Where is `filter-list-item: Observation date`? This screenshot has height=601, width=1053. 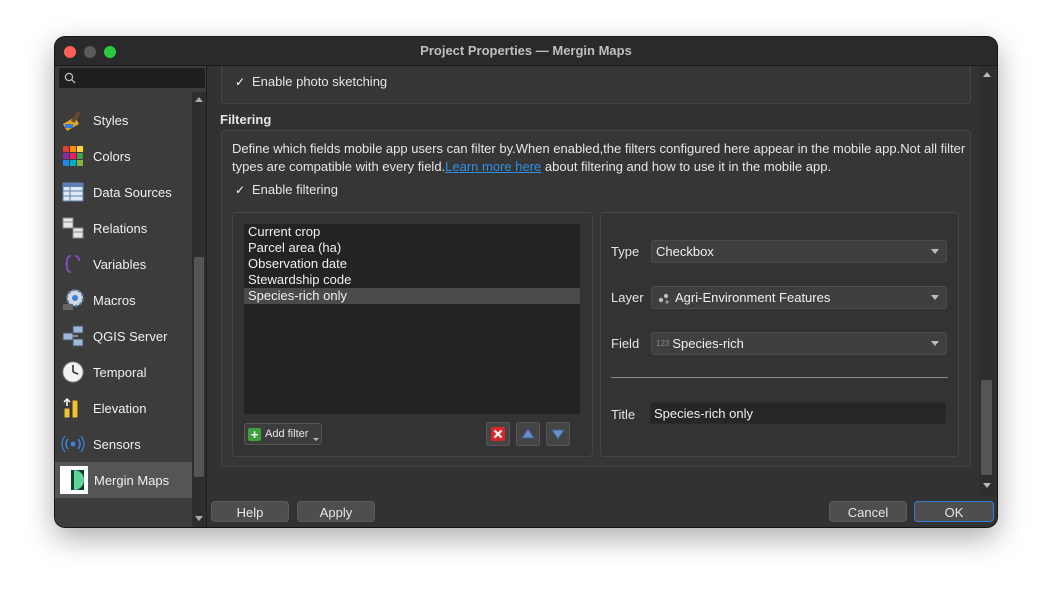 filter-list-item: Observation date is located at coordinates (412, 264).